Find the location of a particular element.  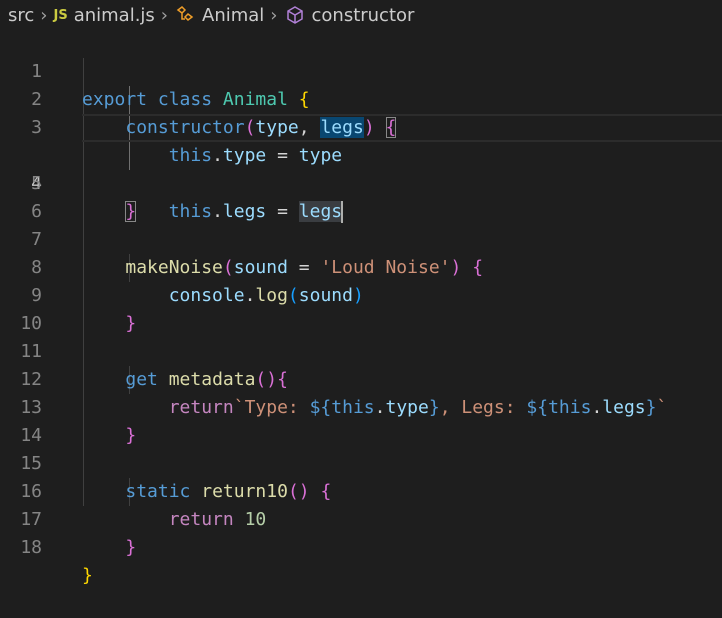

code-line: 13 } is located at coordinates (361, 406).